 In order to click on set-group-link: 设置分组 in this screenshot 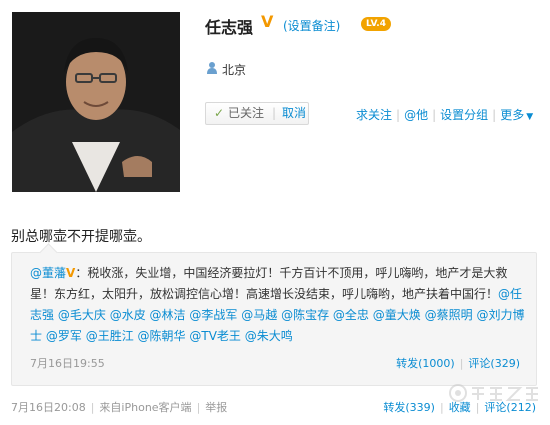, I will do `click(464, 114)`.